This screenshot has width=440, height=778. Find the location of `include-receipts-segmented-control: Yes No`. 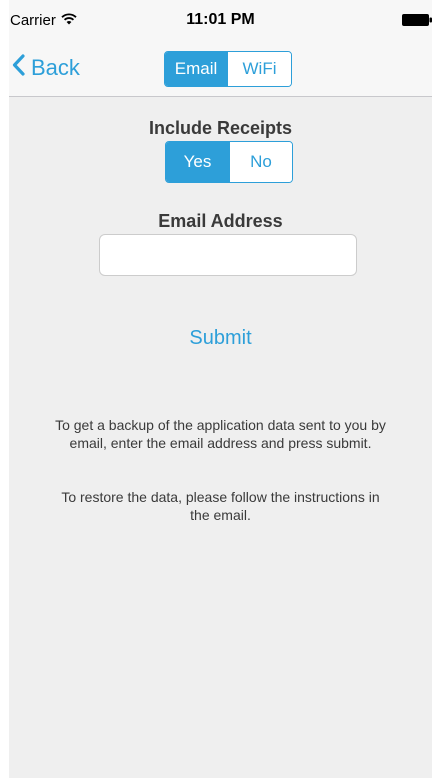

include-receipts-segmented-control: Yes No is located at coordinates (229, 162).